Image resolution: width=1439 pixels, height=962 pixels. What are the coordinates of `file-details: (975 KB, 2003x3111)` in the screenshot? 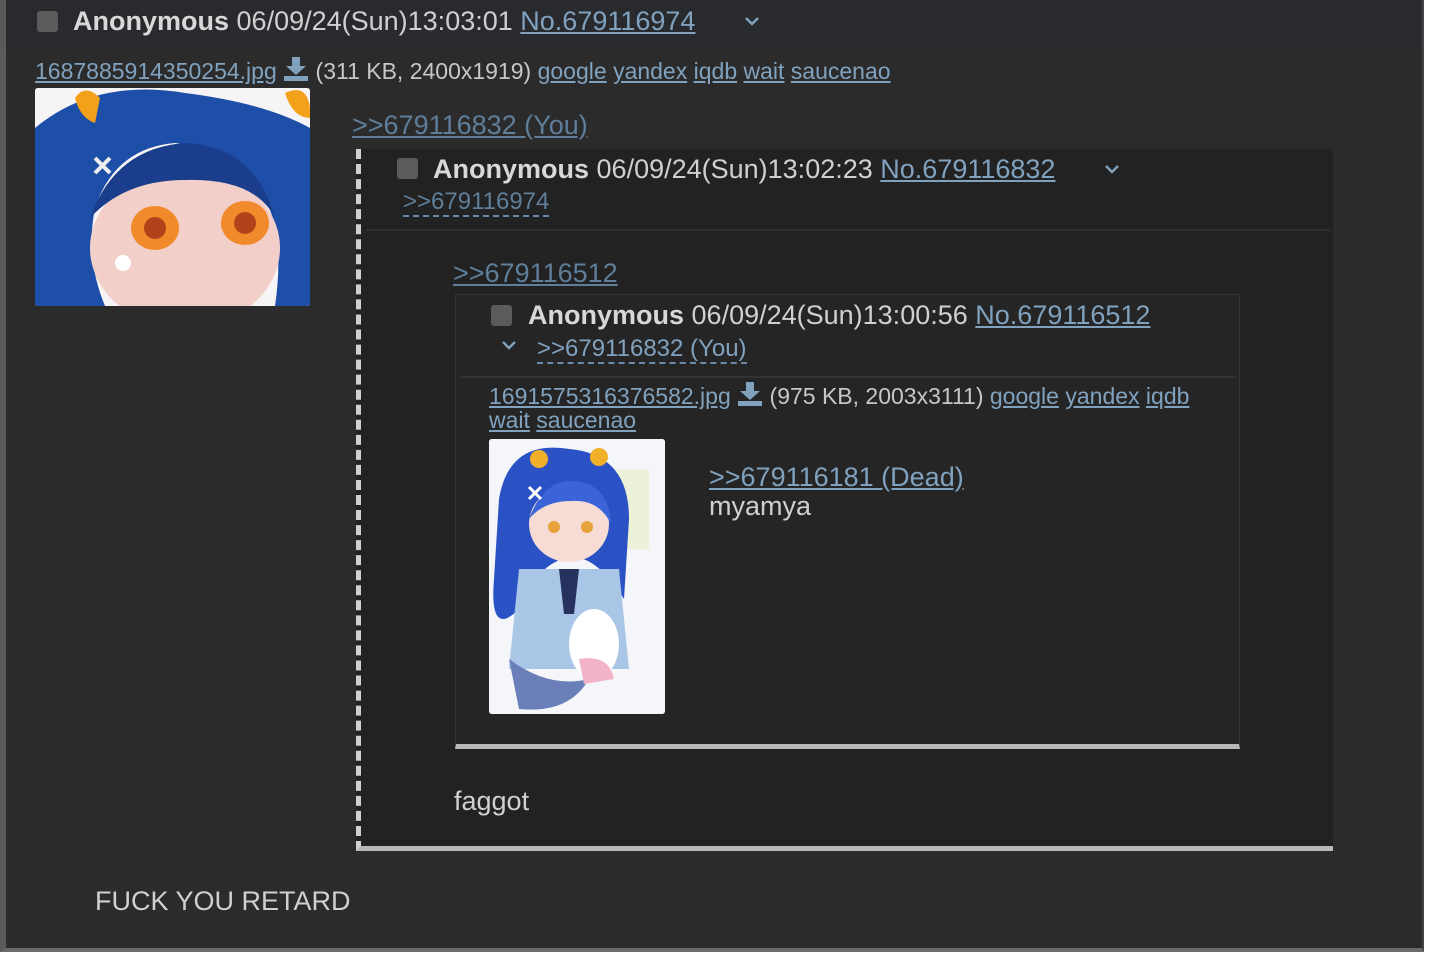 It's located at (876, 396).